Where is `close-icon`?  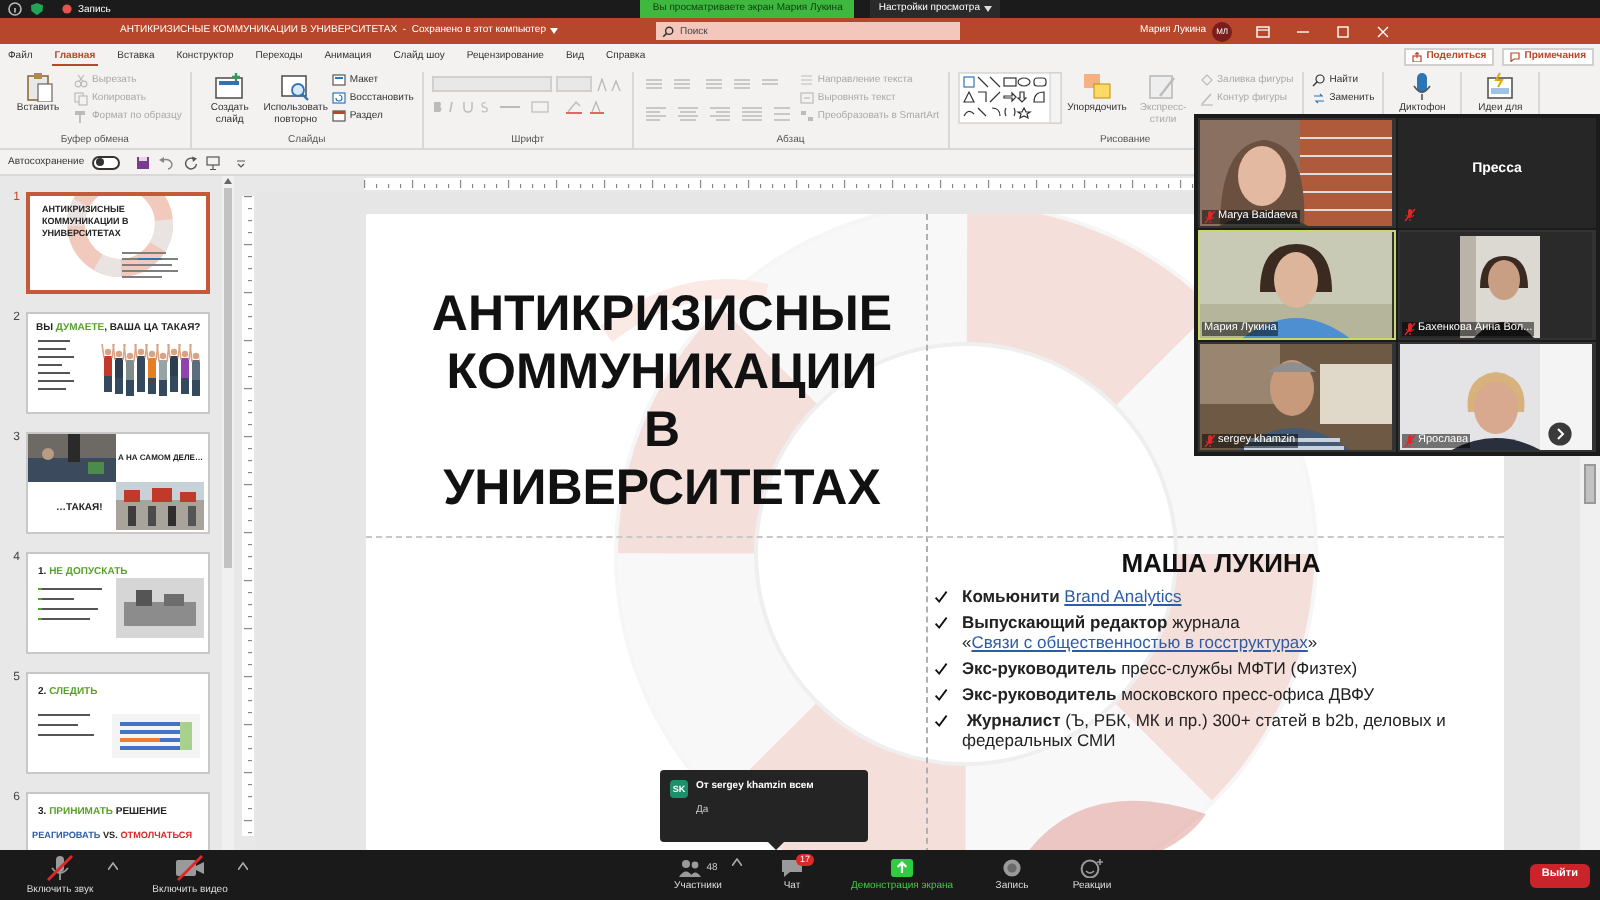 close-icon is located at coordinates (1383, 31).